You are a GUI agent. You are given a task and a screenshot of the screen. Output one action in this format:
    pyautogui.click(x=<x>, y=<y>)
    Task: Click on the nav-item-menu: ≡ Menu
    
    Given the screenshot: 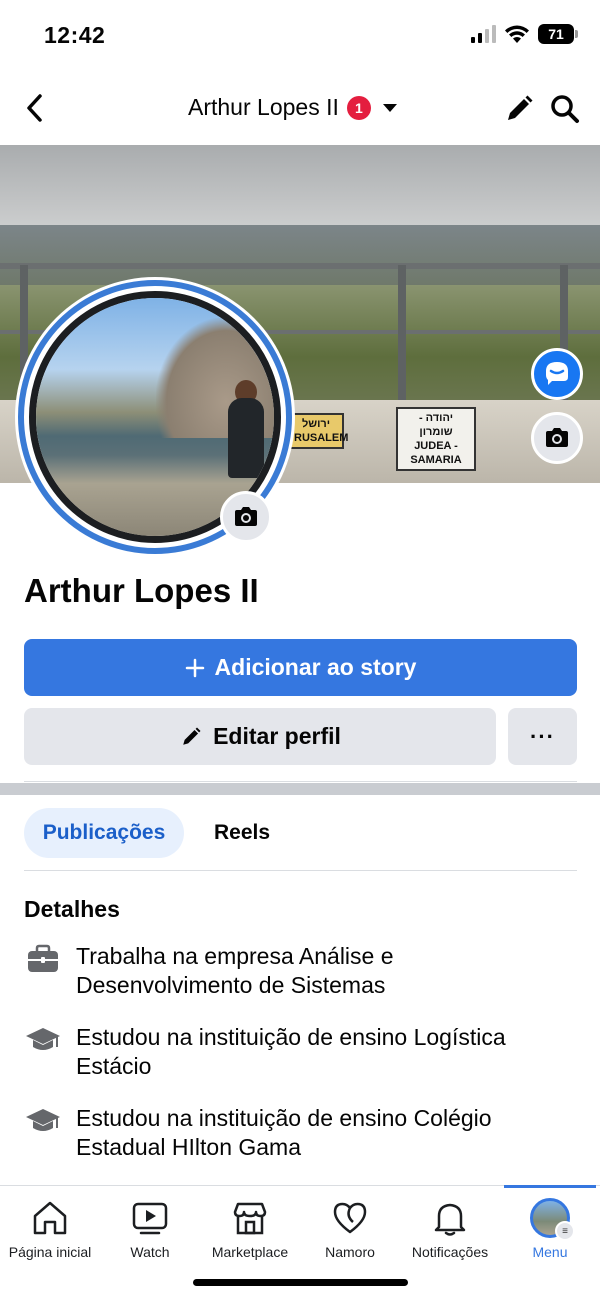 What is the action you would take?
    pyautogui.click(x=550, y=1229)
    